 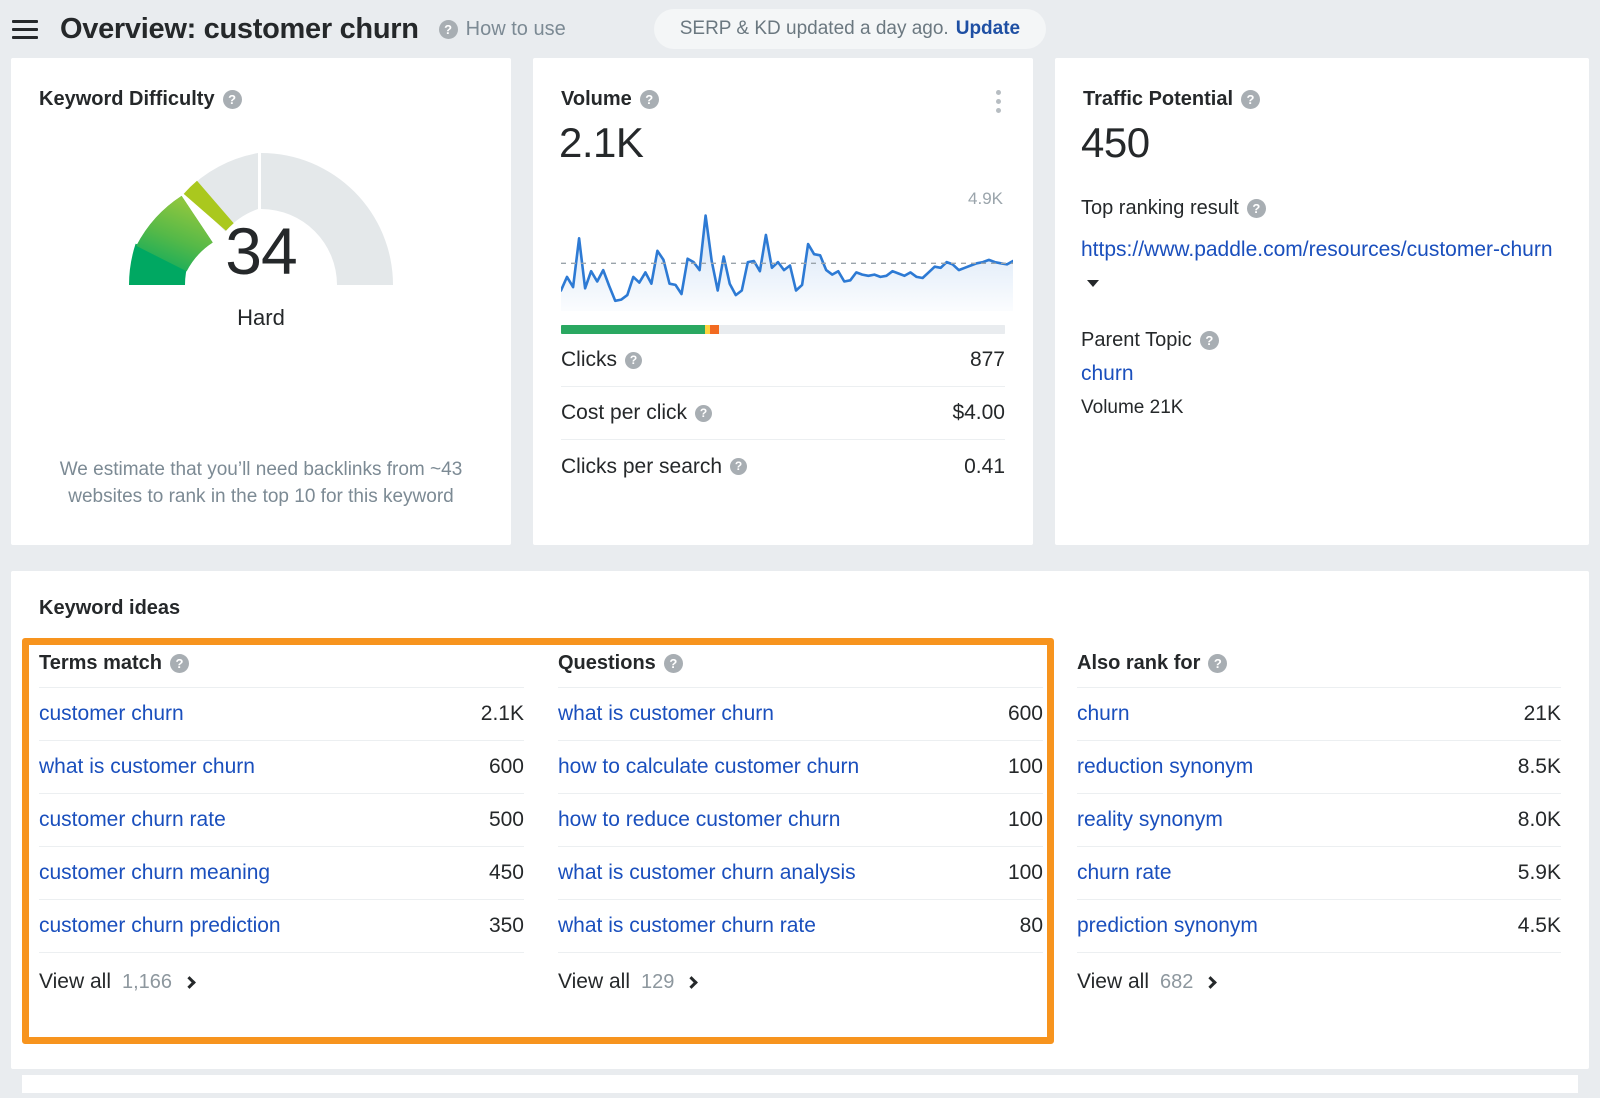 What do you see at coordinates (1132, 408) in the screenshot?
I see `parent-topic-volume: Volume 21K` at bounding box center [1132, 408].